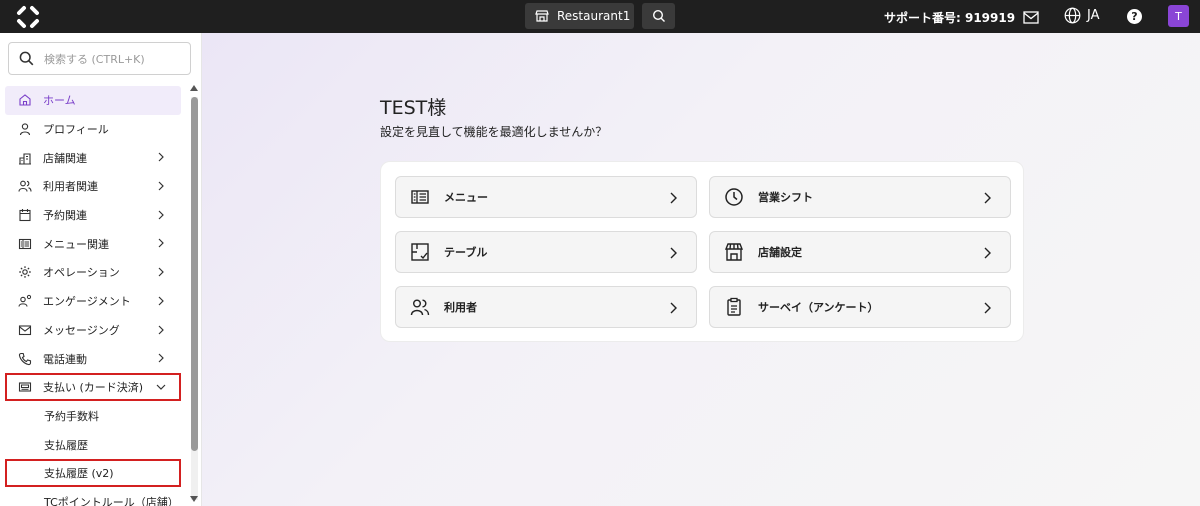 The width and height of the screenshot is (1200, 506). What do you see at coordinates (161, 387) in the screenshot?
I see `chevron-down-icon` at bounding box center [161, 387].